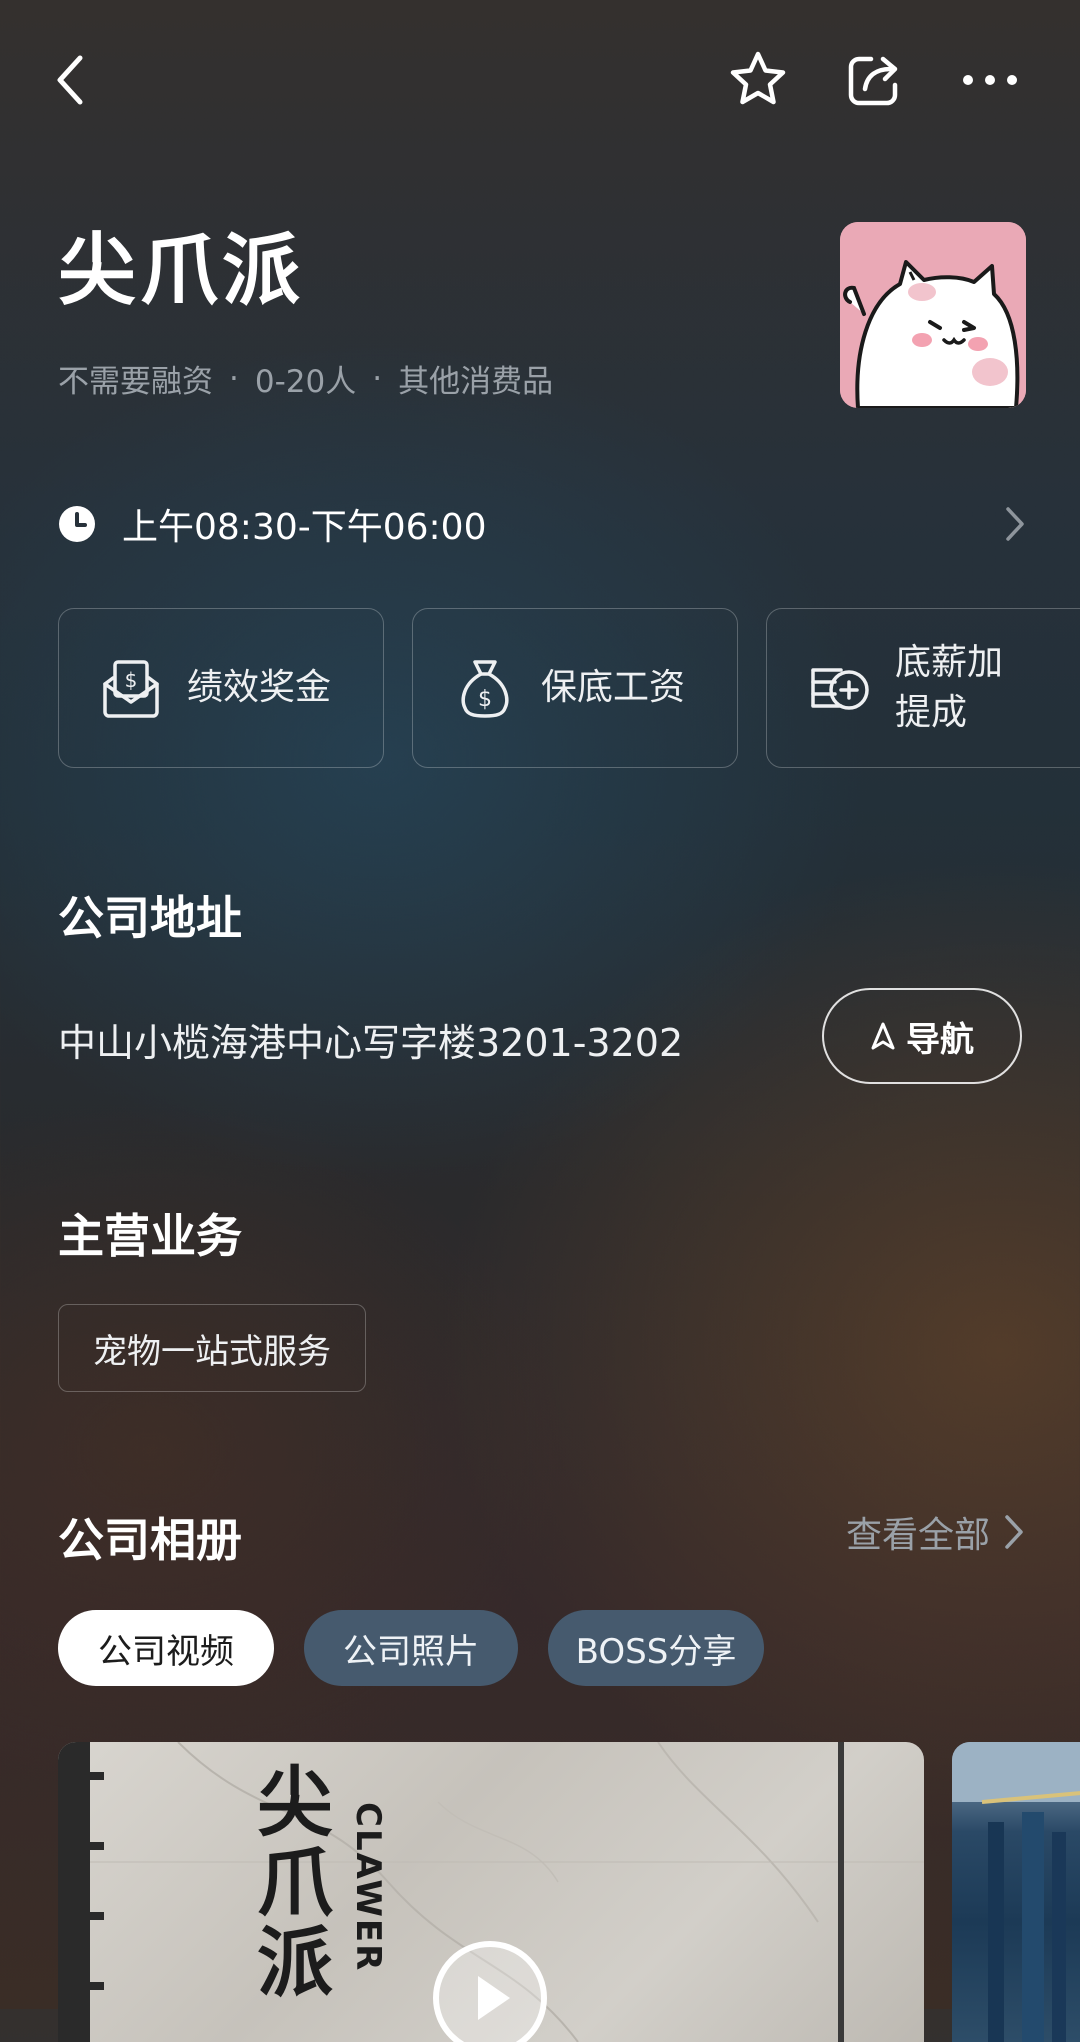  What do you see at coordinates (150, 918) in the screenshot?
I see `section-title-address: 公司地址` at bounding box center [150, 918].